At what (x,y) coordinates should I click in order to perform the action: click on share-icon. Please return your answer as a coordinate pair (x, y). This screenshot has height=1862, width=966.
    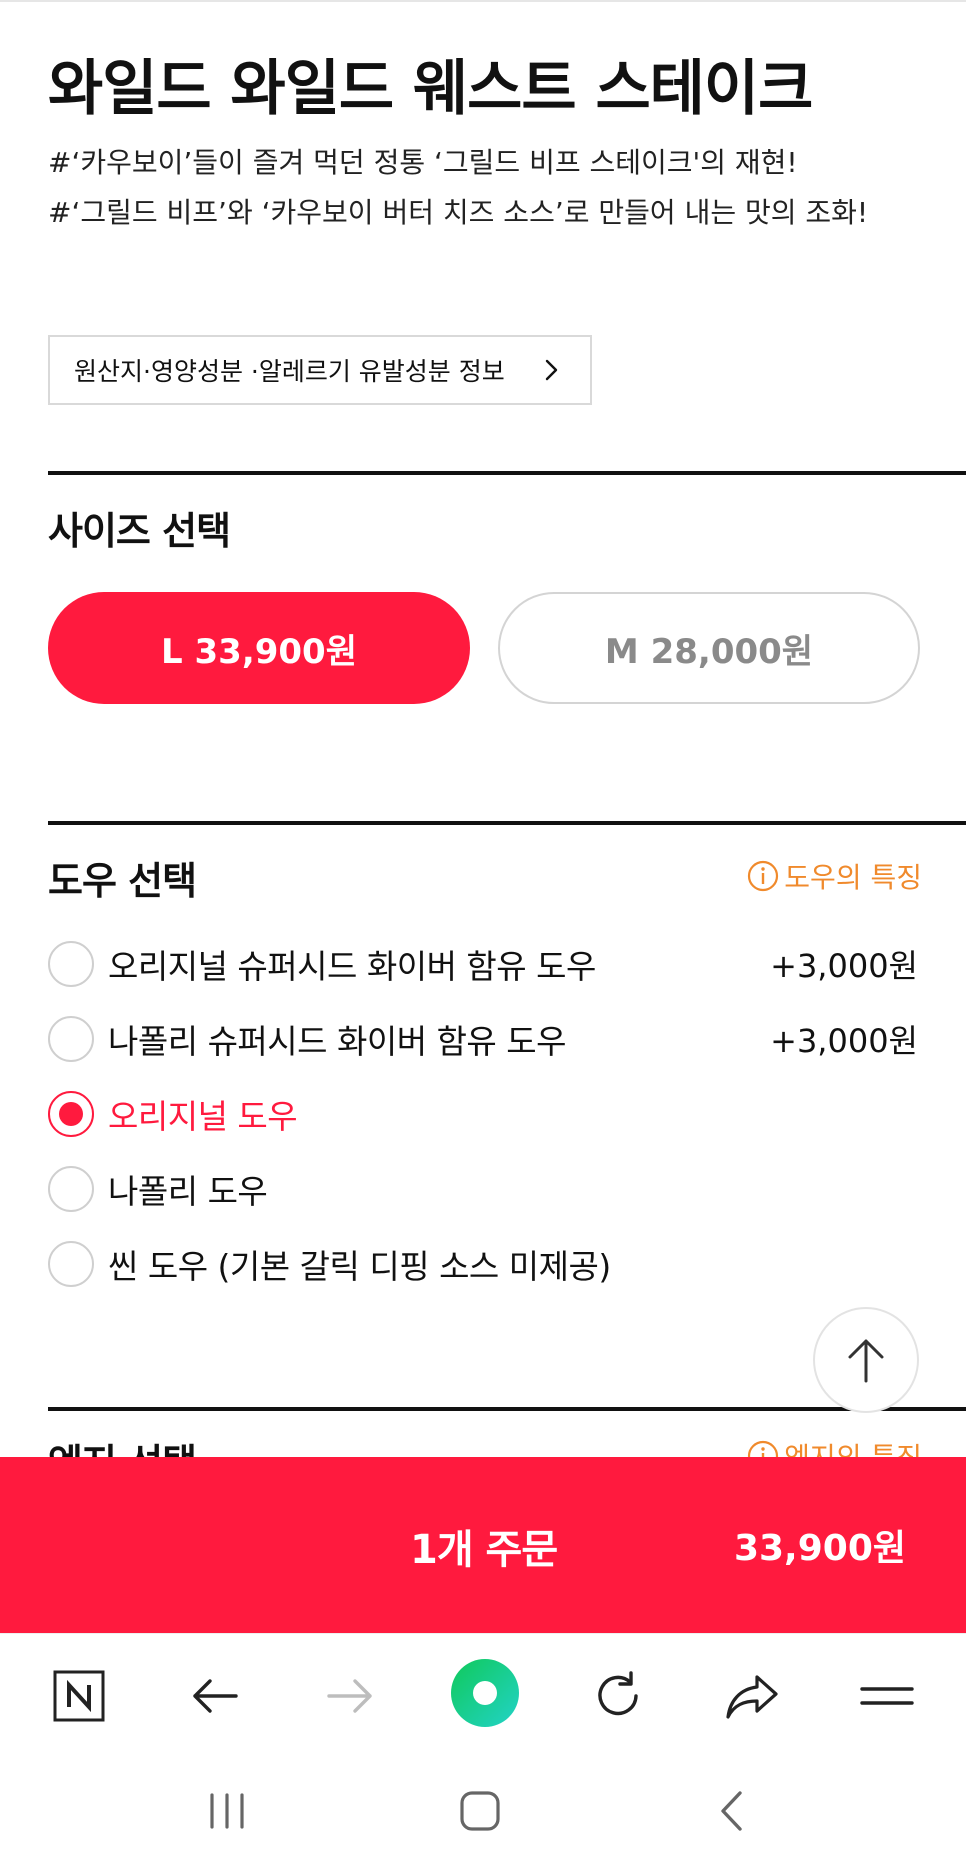
    Looking at the image, I should click on (752, 1696).